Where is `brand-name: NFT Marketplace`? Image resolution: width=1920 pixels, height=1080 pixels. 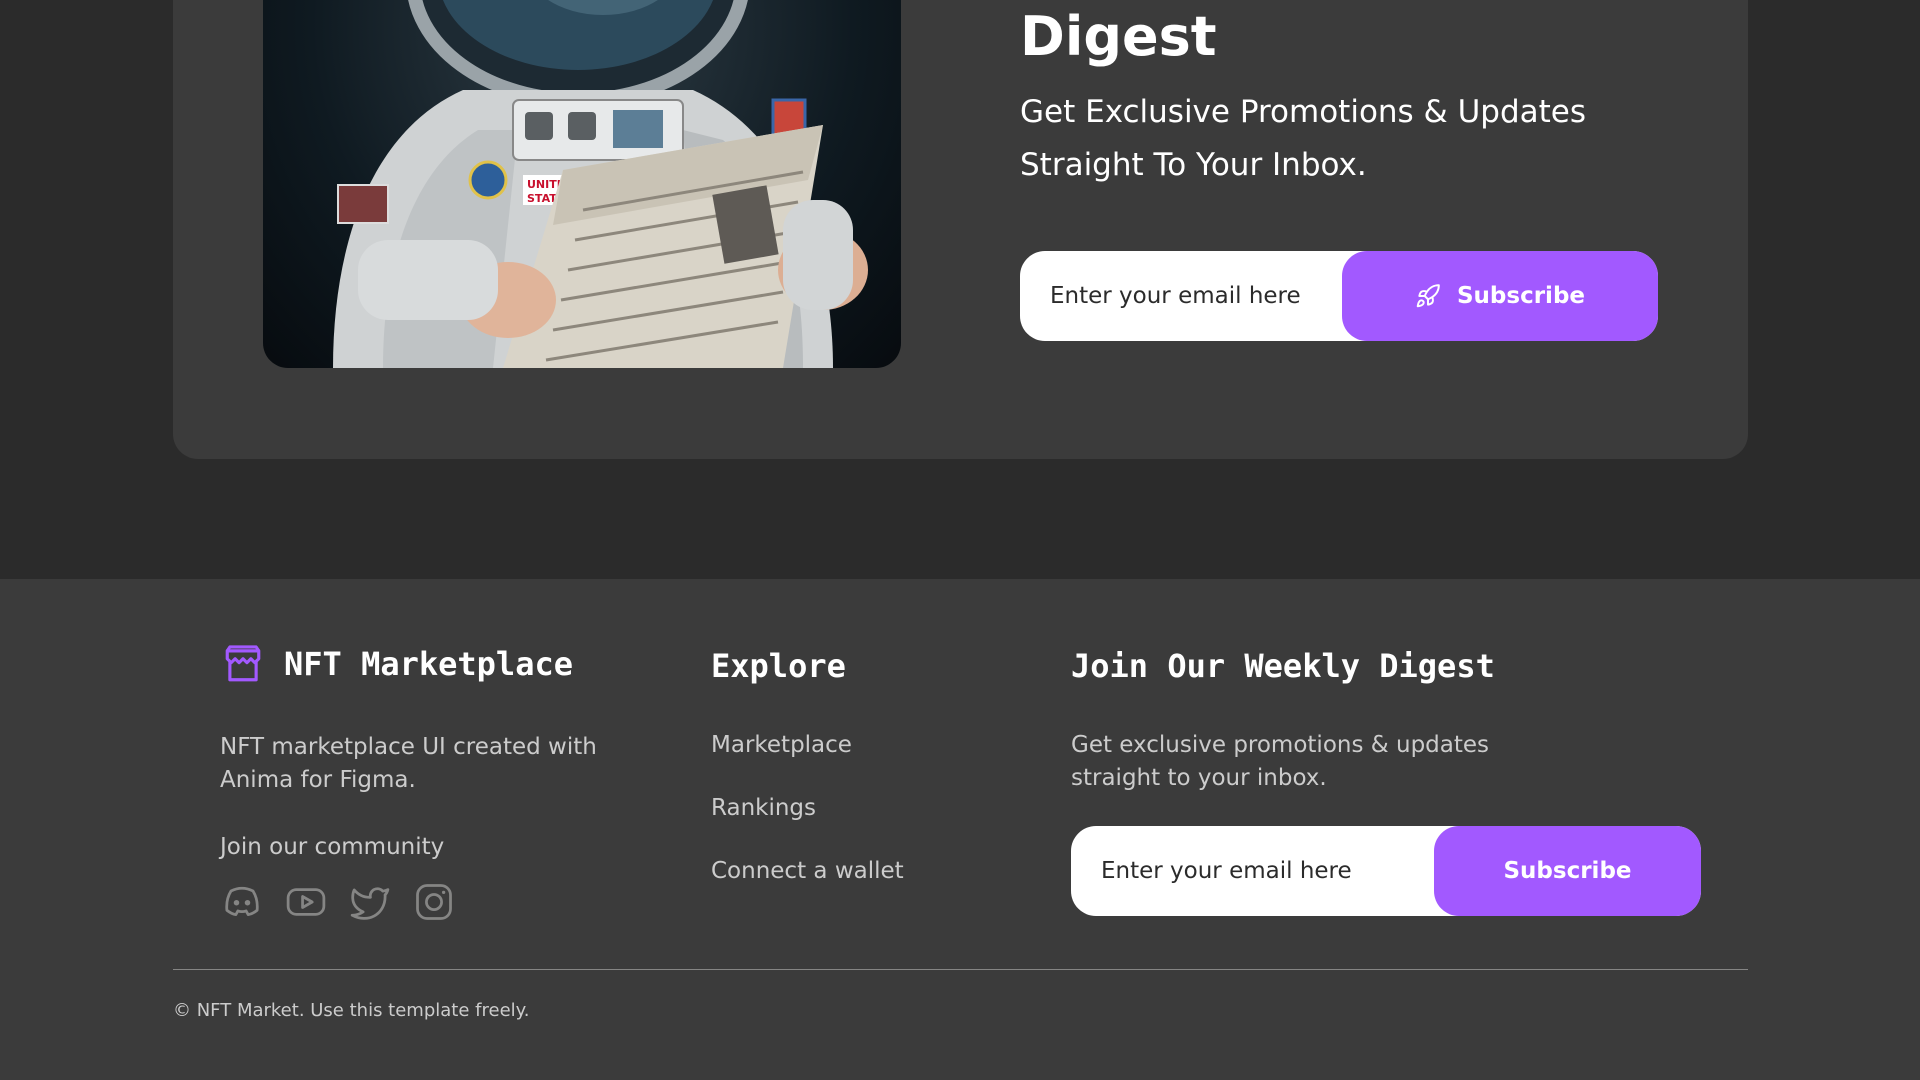 brand-name: NFT Marketplace is located at coordinates (428, 664).